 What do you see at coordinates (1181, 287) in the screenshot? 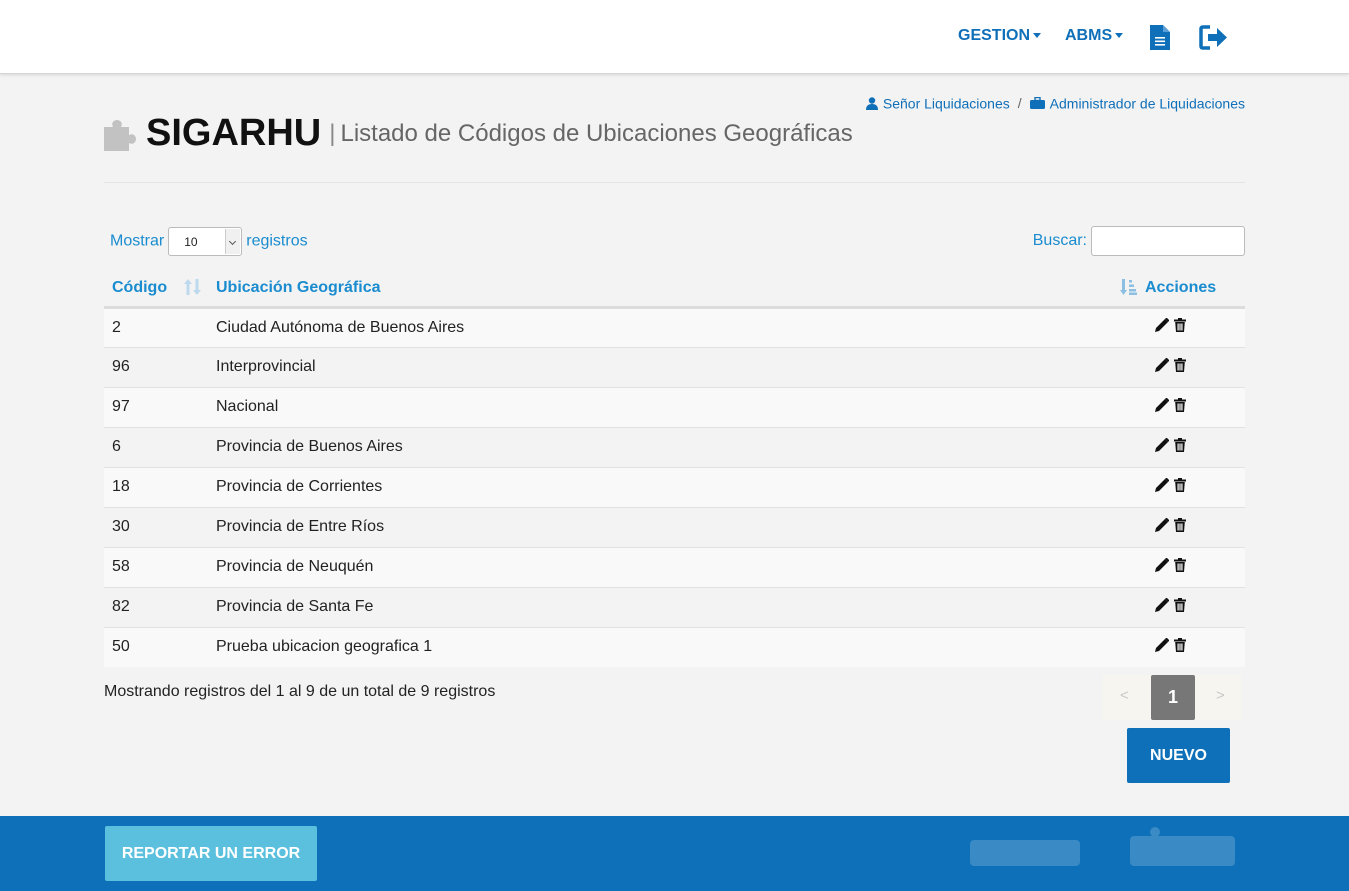
I see `col-header-acciones-label: Acciones` at bounding box center [1181, 287].